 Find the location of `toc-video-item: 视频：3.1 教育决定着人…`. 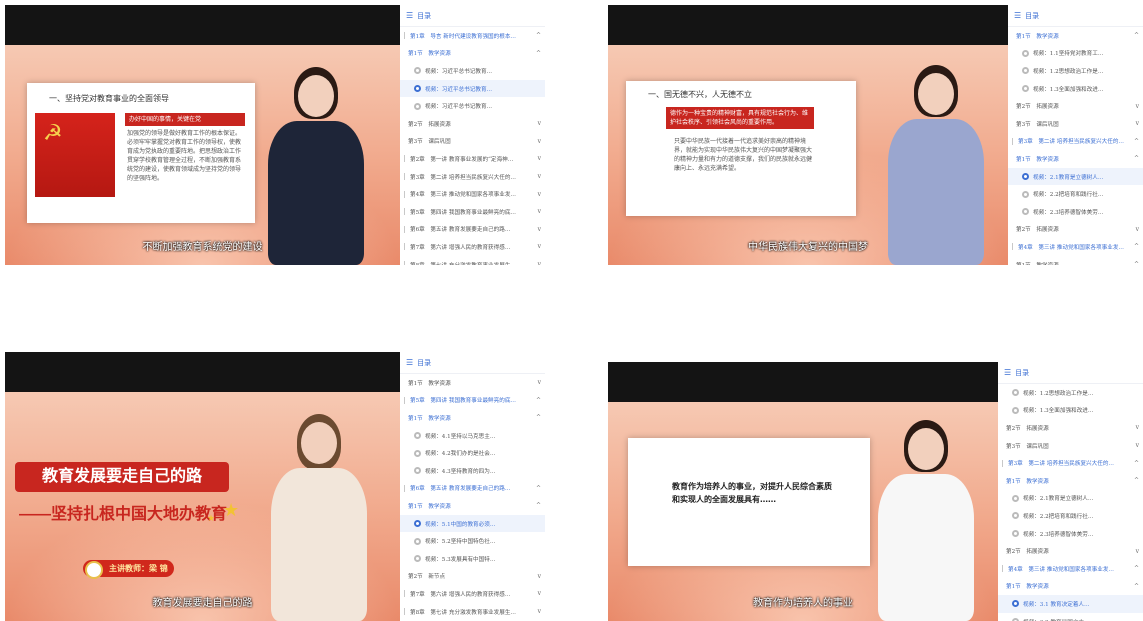

toc-video-item: 视频：3.1 教育决定着人… is located at coordinates (1070, 604).